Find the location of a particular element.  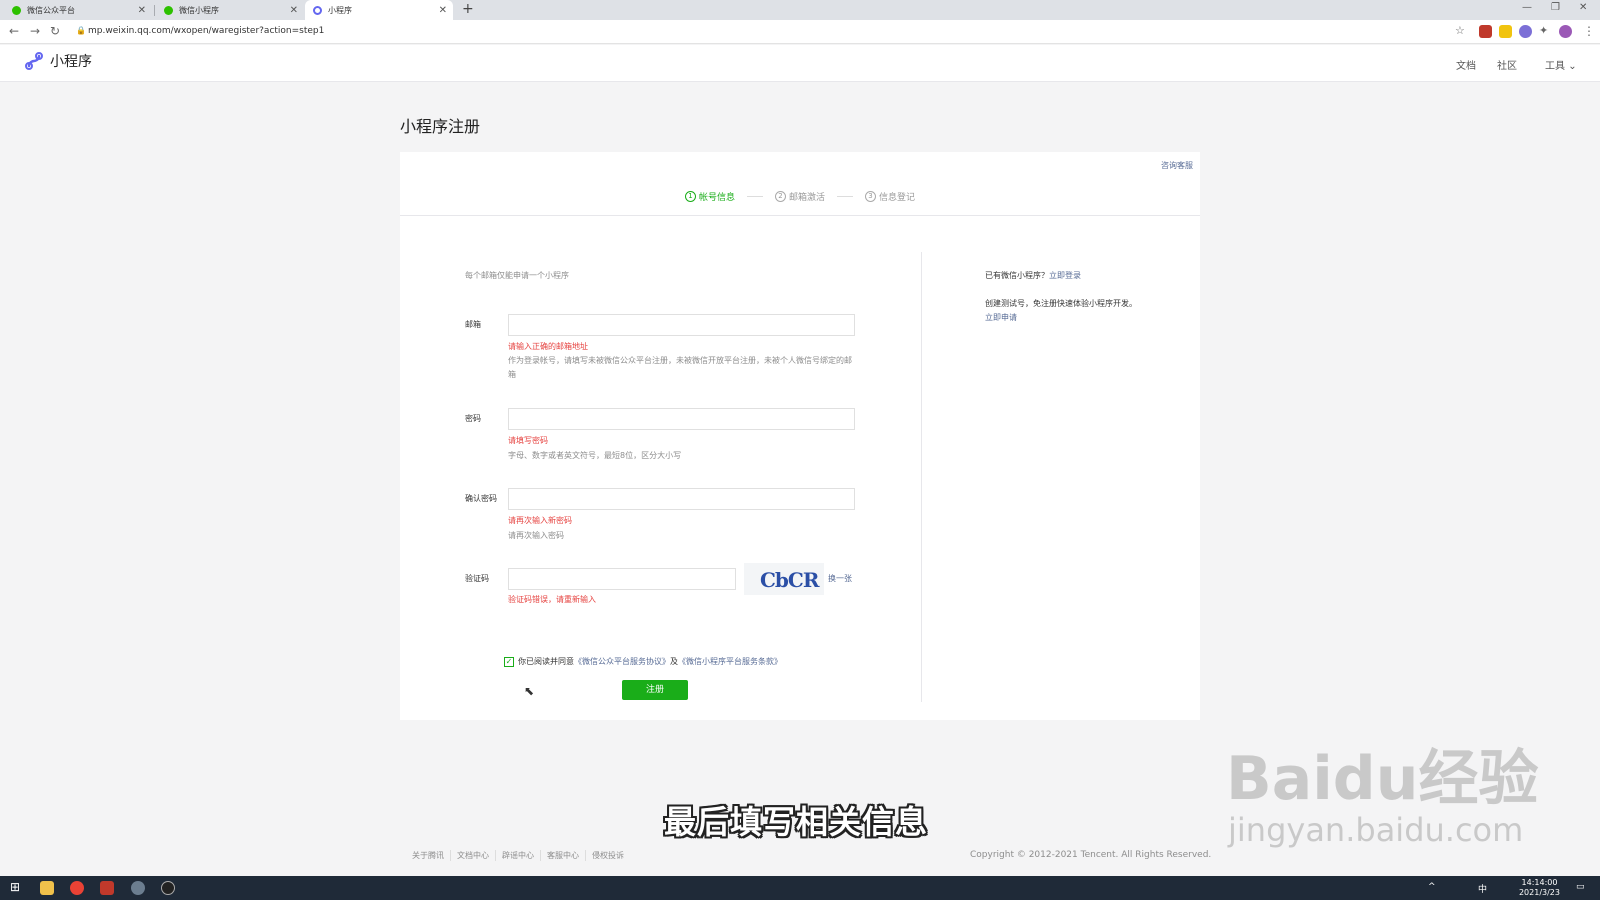

footer-links: 关于腾讯 文档中心 辟谣中心 客服中心 侵权投诉 is located at coordinates (518, 855).